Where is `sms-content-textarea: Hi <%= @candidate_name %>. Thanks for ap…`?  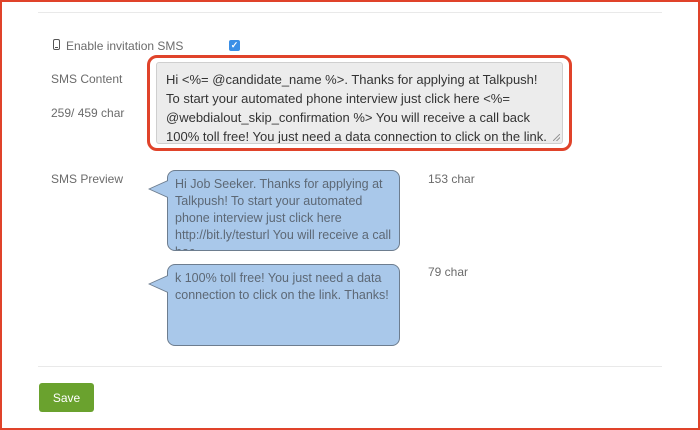
sms-content-textarea: Hi <%= @candidate_name %>. Thanks for ap… is located at coordinates (359, 103).